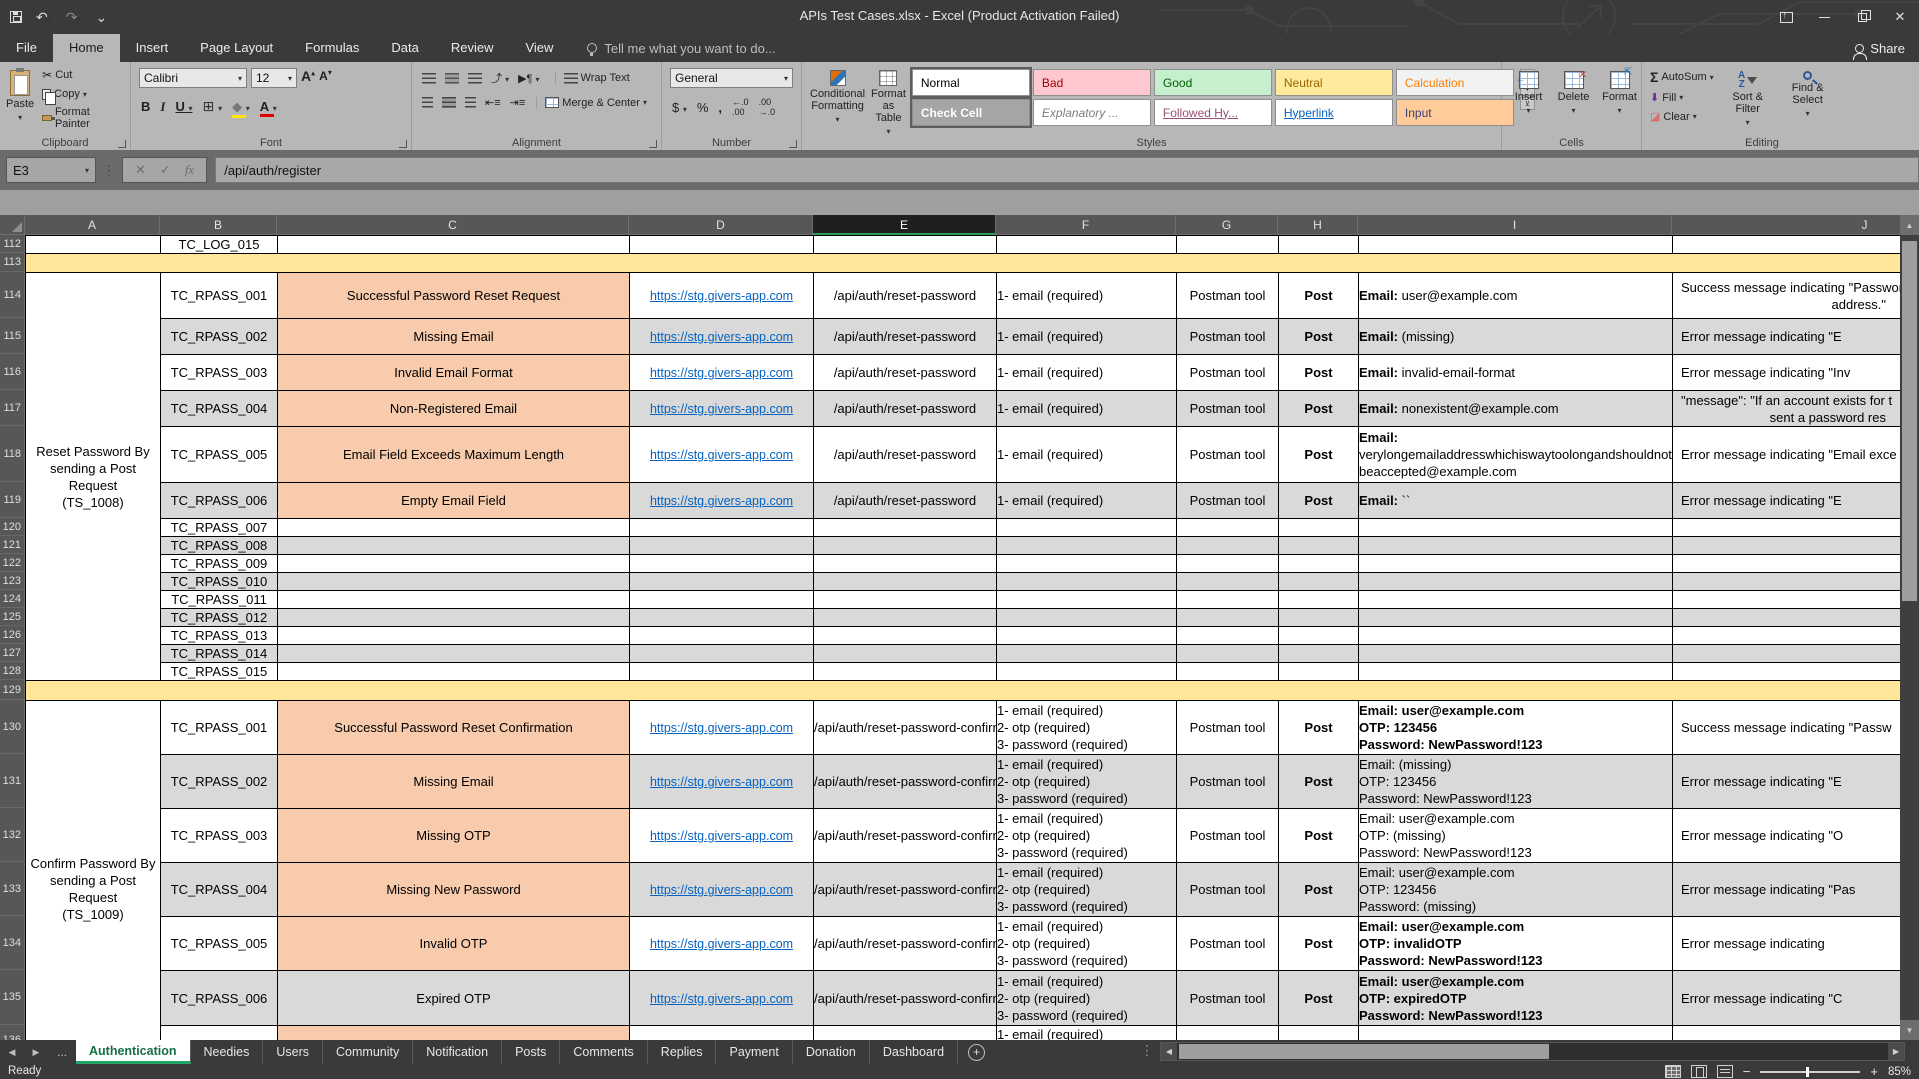 The width and height of the screenshot is (1919, 1079). I want to click on normal-view-button, so click(1672, 1071).